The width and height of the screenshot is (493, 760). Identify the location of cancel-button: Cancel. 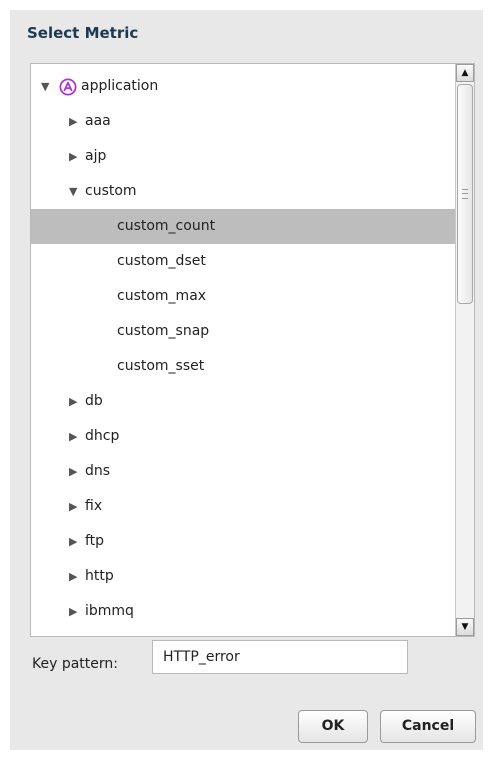
(428, 726).